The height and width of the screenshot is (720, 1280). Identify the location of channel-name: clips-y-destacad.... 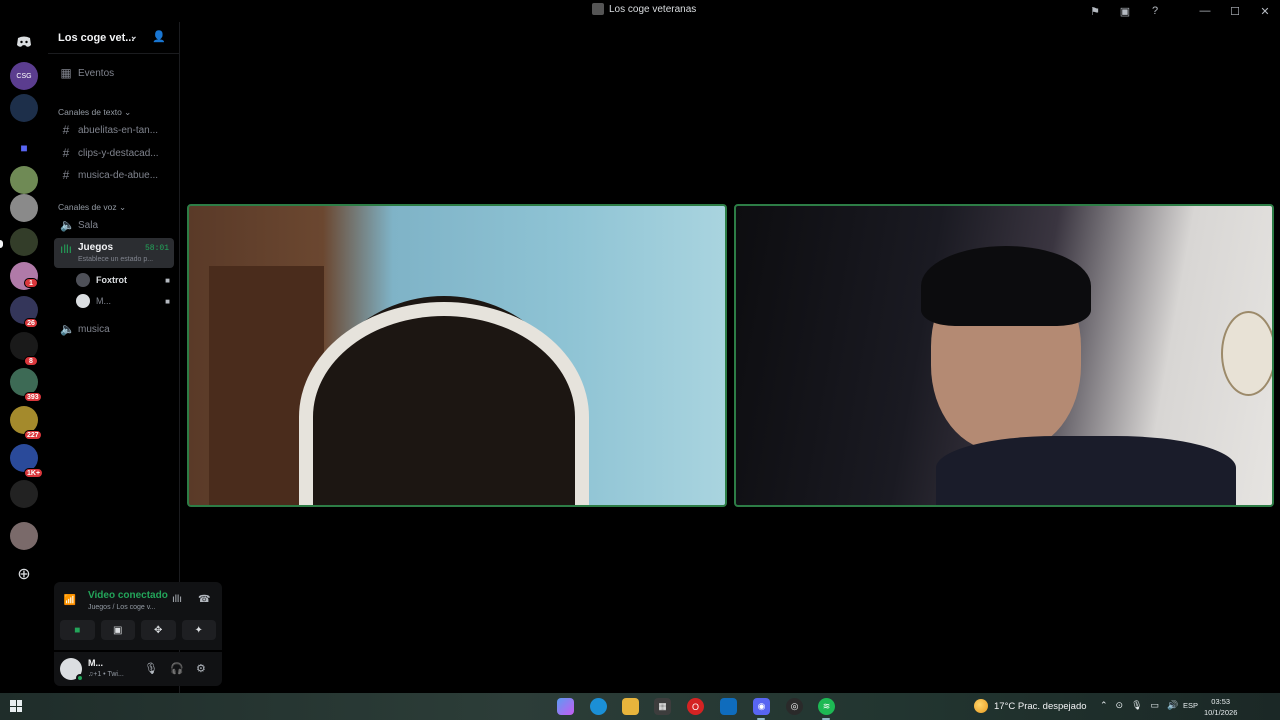
(118, 153).